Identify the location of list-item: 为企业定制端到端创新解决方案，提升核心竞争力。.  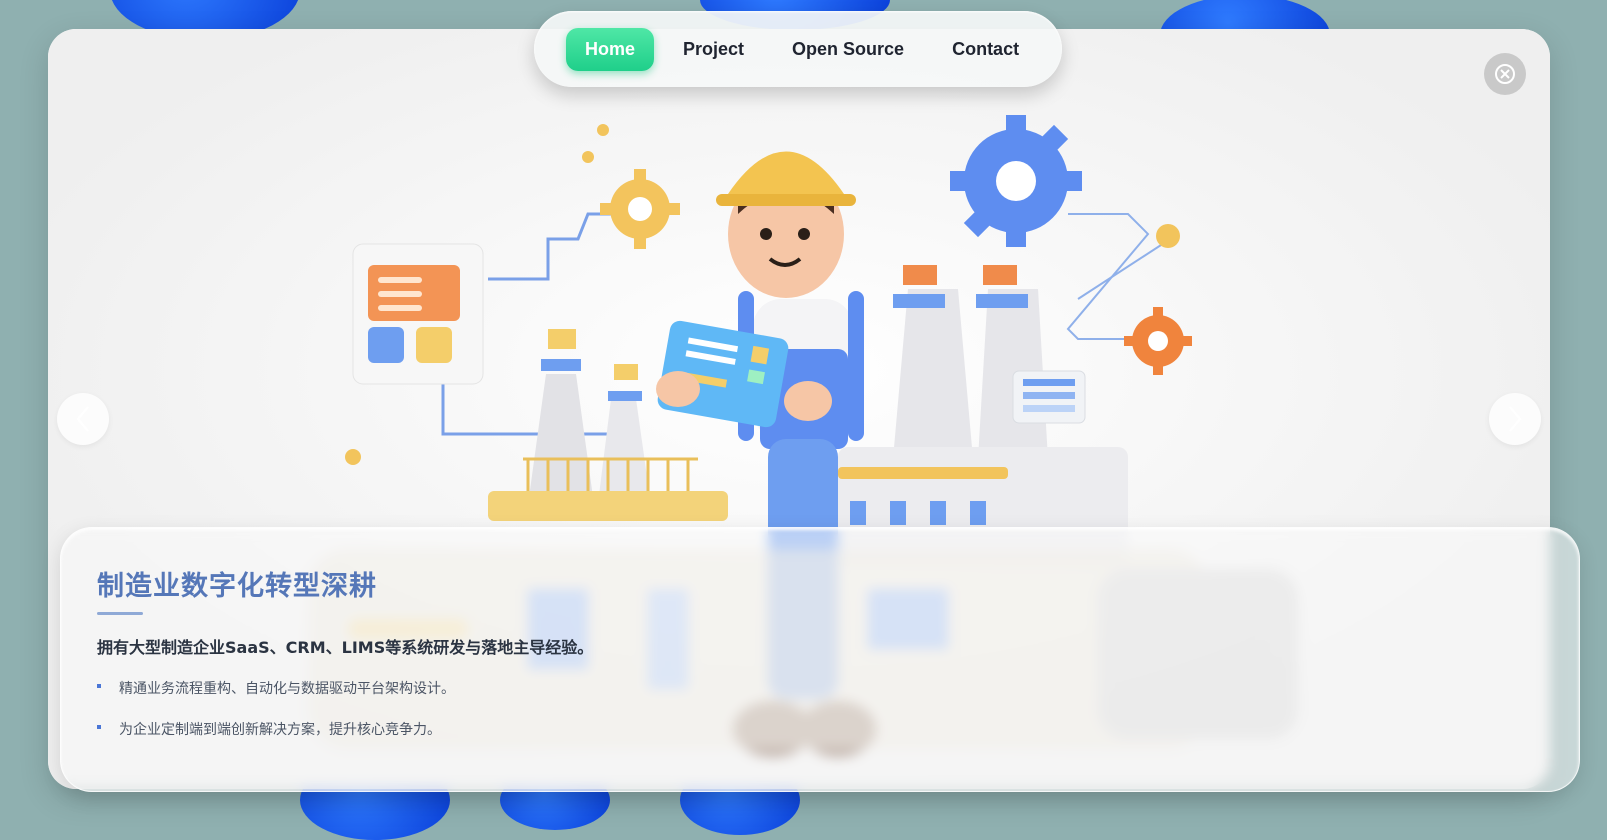
(276, 729).